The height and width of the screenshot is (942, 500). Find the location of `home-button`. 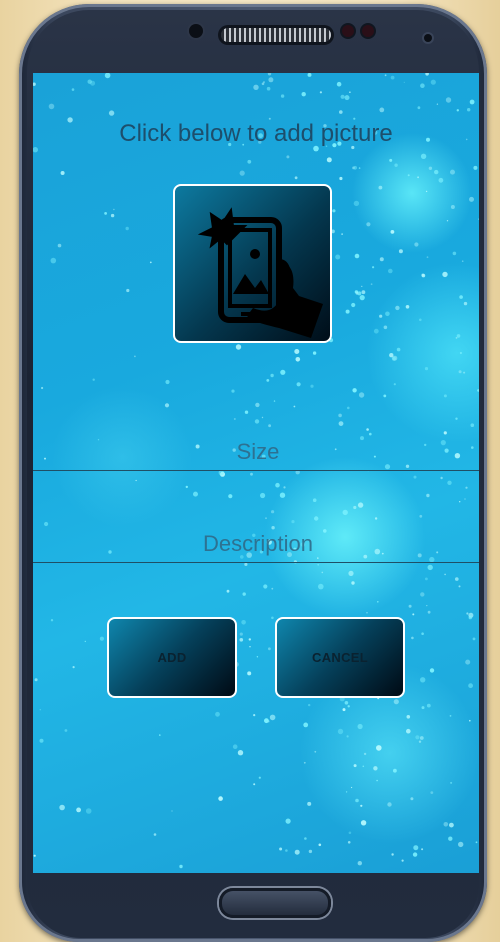

home-button is located at coordinates (275, 903).